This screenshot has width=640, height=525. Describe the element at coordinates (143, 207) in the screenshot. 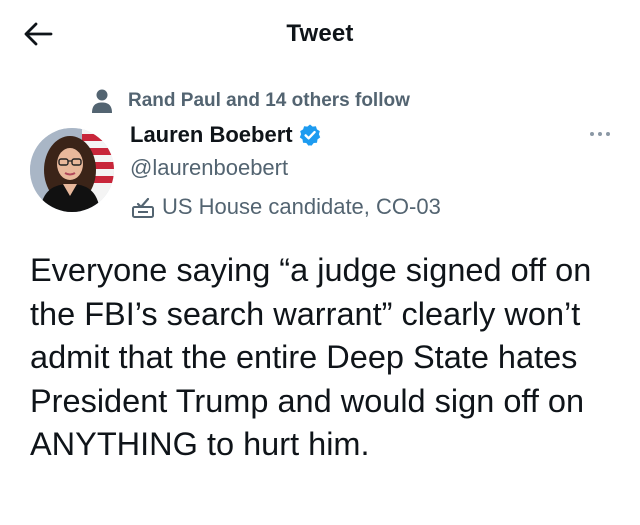

I see `ballot-box-icon` at that location.